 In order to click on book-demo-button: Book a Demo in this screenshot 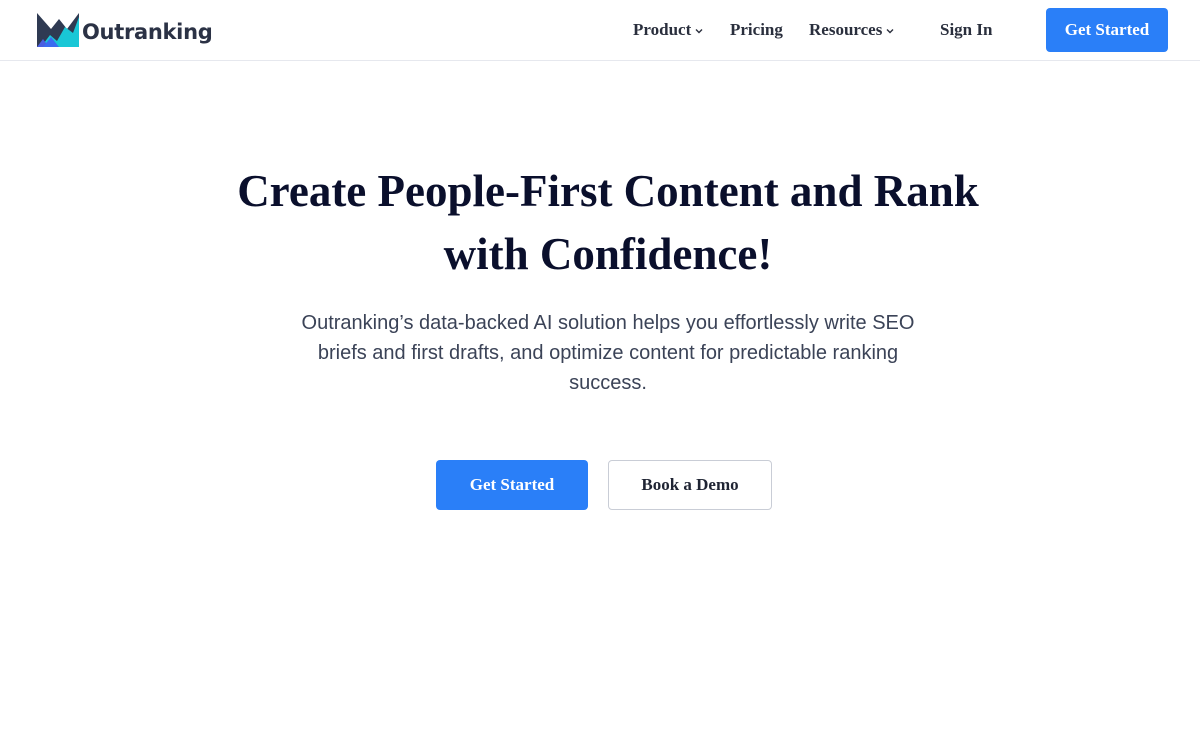, I will do `click(690, 485)`.